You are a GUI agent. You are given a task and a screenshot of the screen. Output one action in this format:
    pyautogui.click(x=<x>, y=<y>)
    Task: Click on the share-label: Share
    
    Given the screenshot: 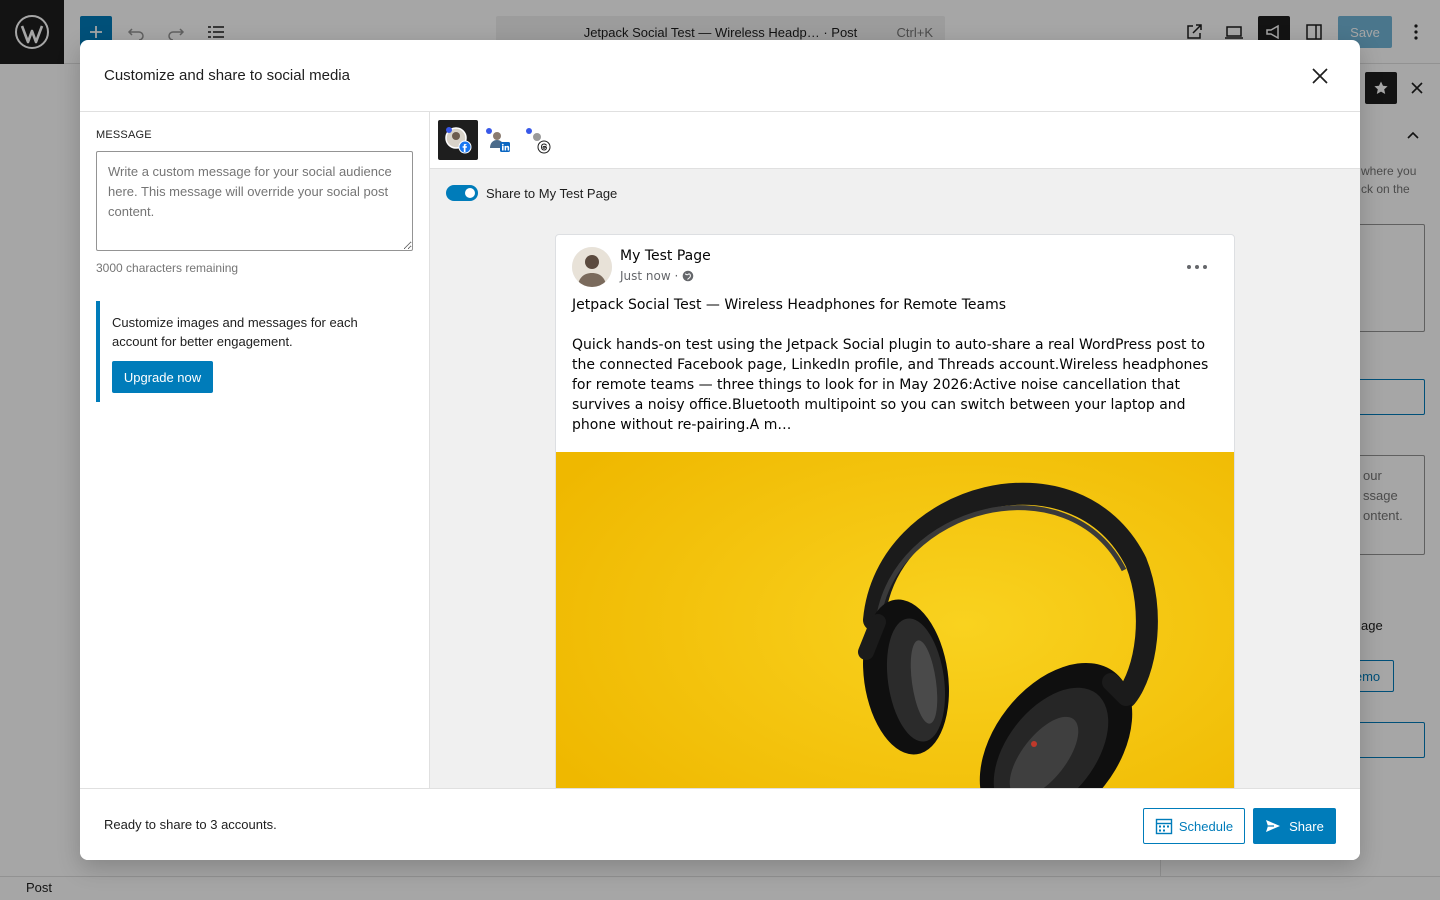 What is the action you would take?
    pyautogui.click(x=1306, y=826)
    